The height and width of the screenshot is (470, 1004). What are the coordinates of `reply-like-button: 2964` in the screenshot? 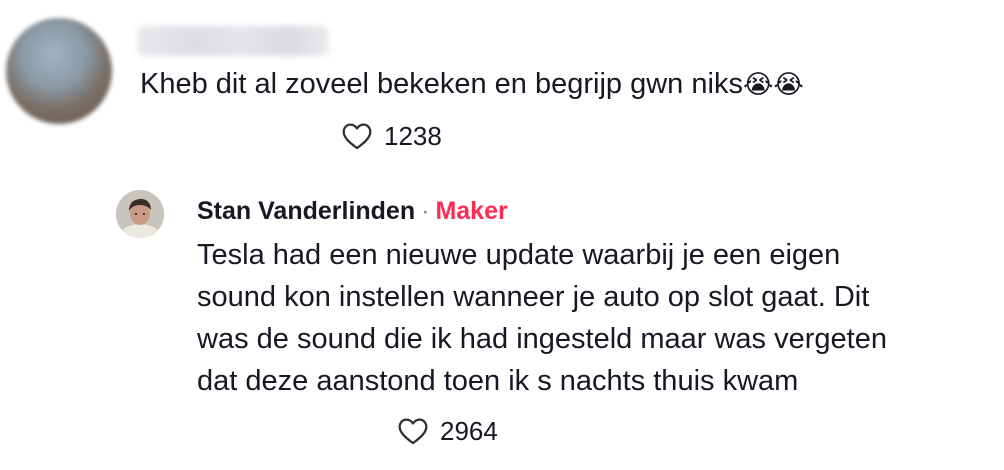 It's located at (447, 431).